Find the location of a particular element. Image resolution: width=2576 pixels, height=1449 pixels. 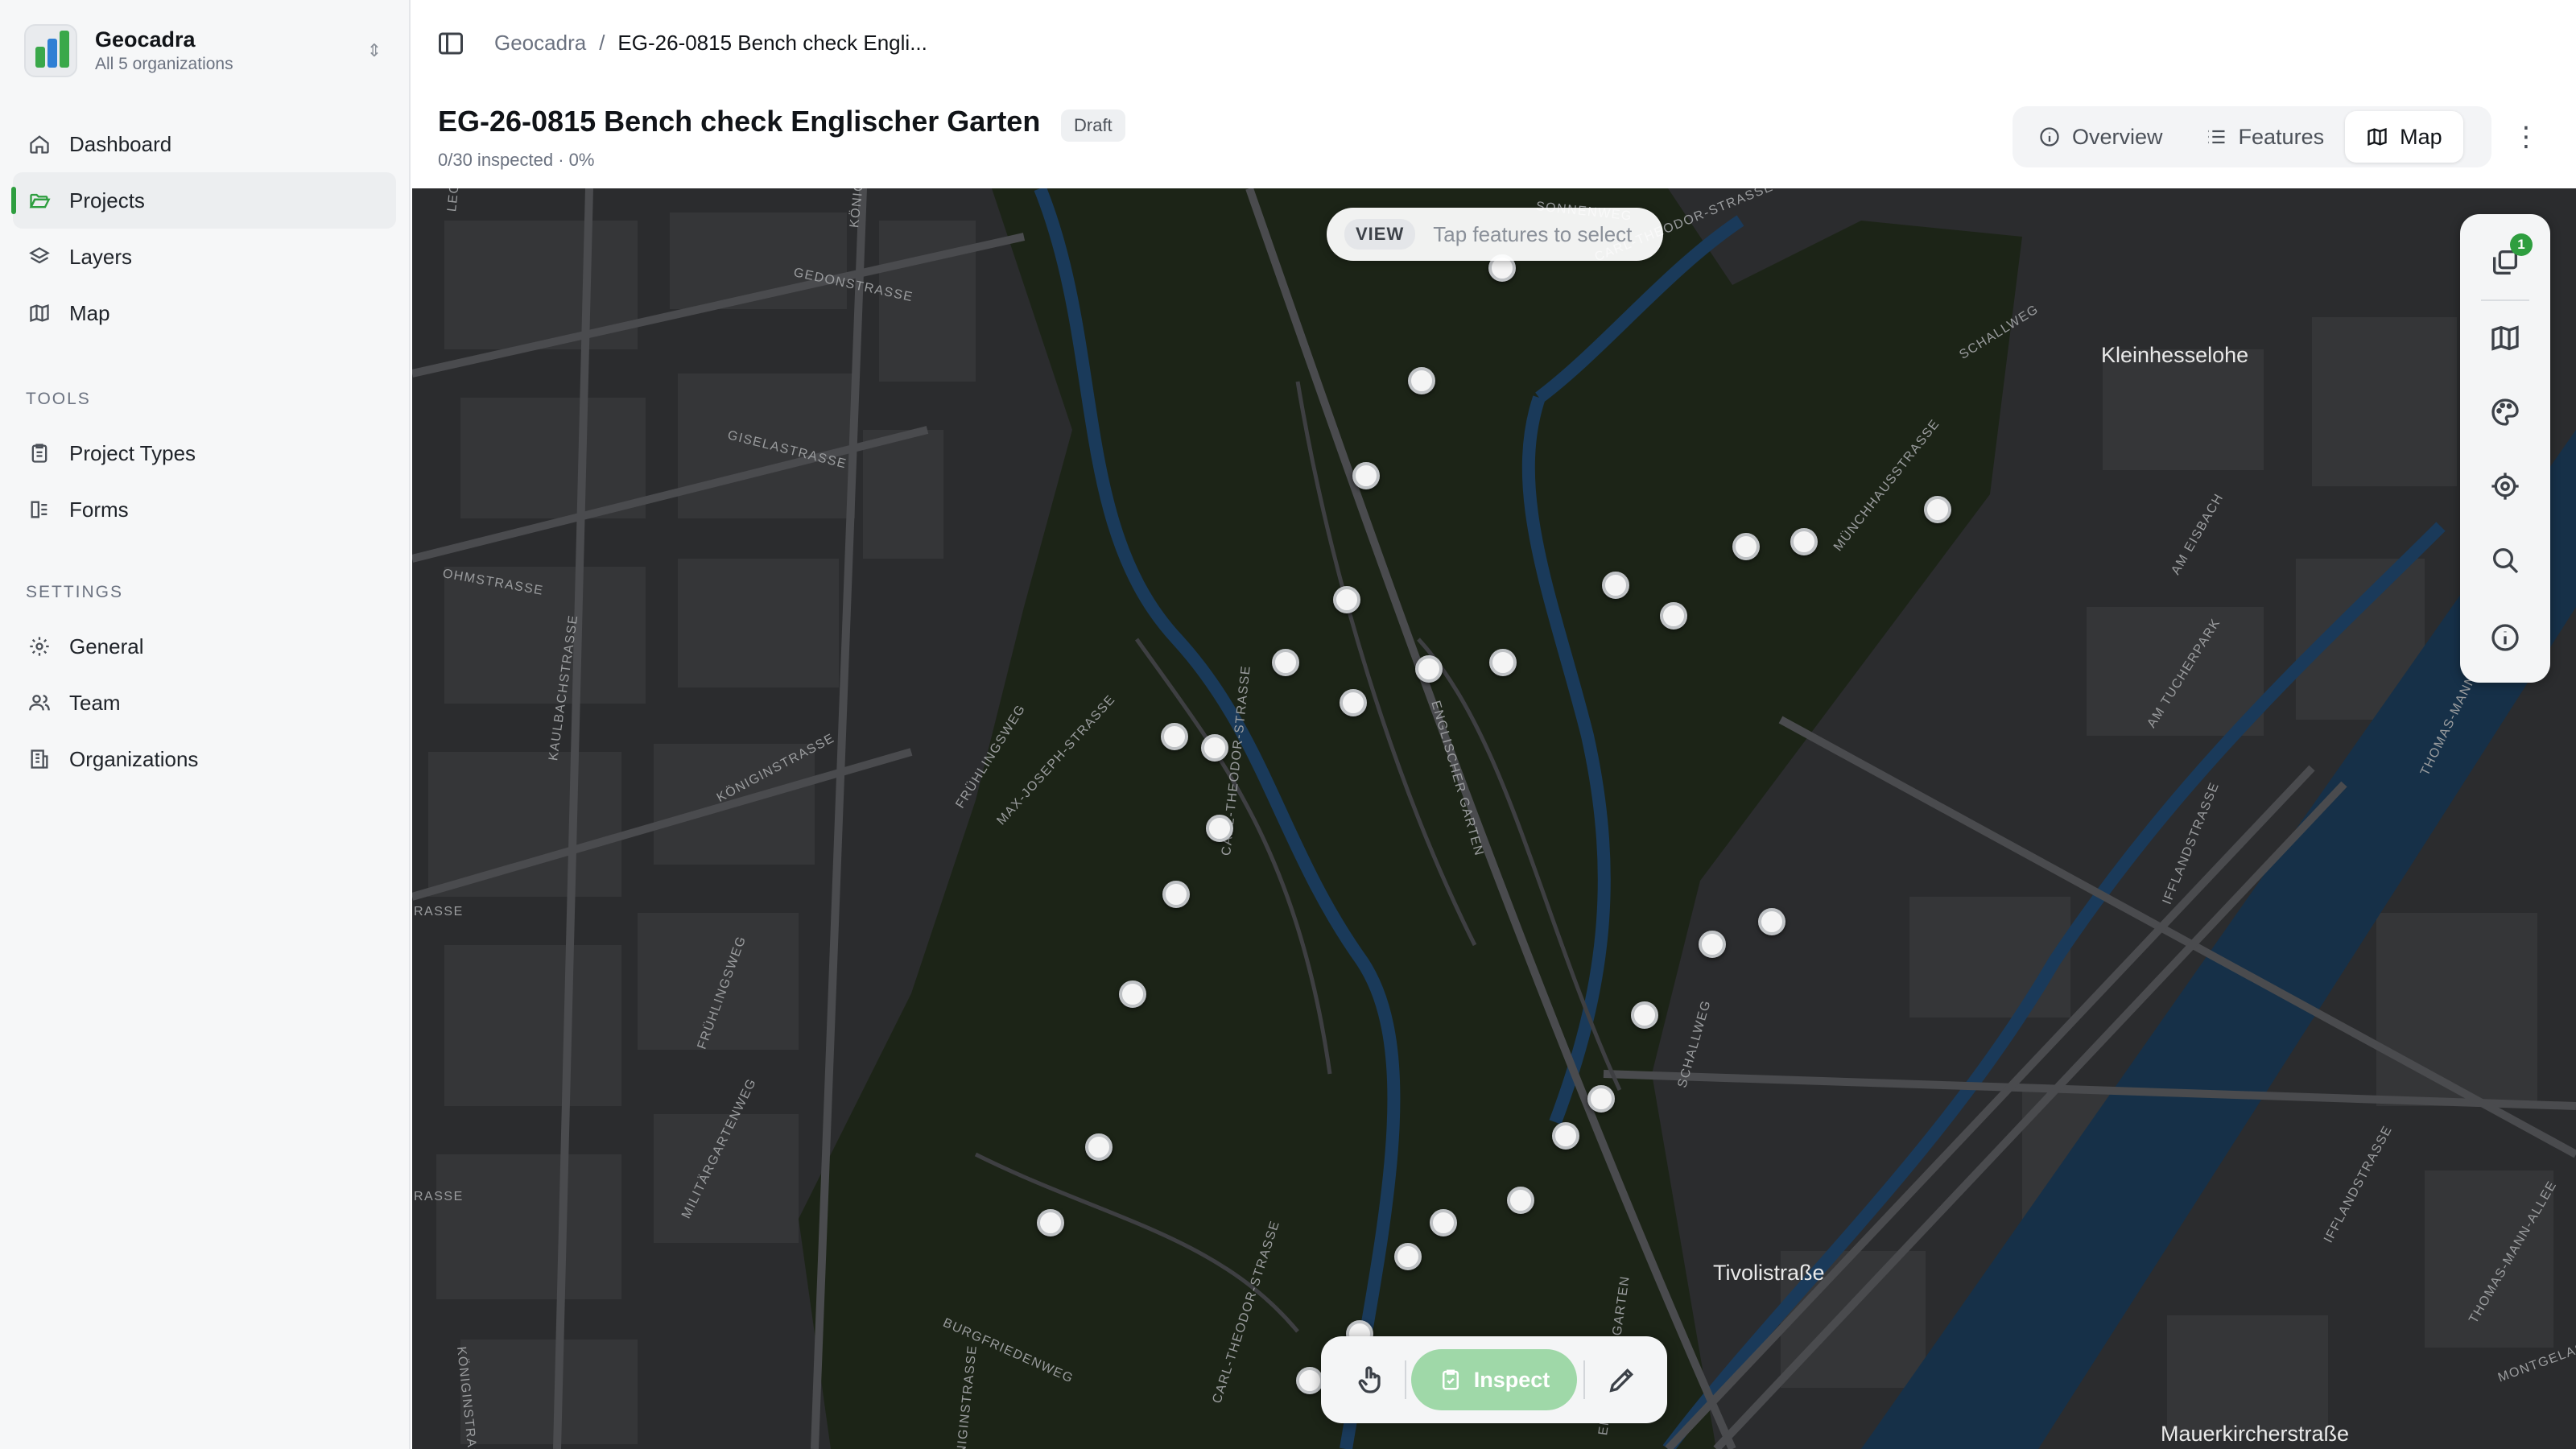

tab-label: Overview is located at coordinates (2117, 136).